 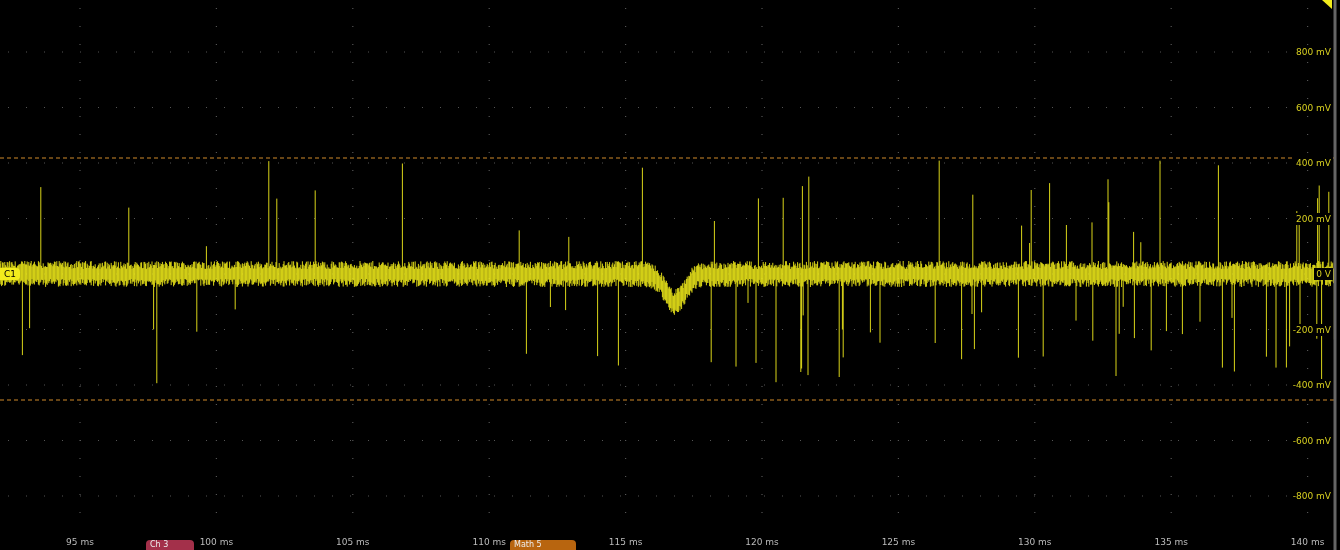 What do you see at coordinates (668, 400) in the screenshot?
I see `lower-cursor-line` at bounding box center [668, 400].